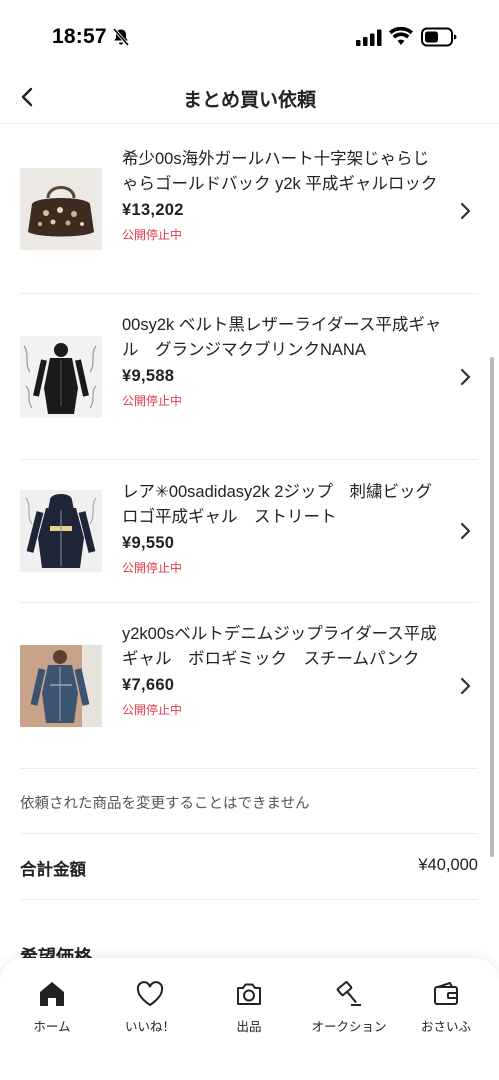 The width and height of the screenshot is (499, 1080). What do you see at coordinates (61, 377) in the screenshot?
I see `product-thumbnail-jacket` at bounding box center [61, 377].